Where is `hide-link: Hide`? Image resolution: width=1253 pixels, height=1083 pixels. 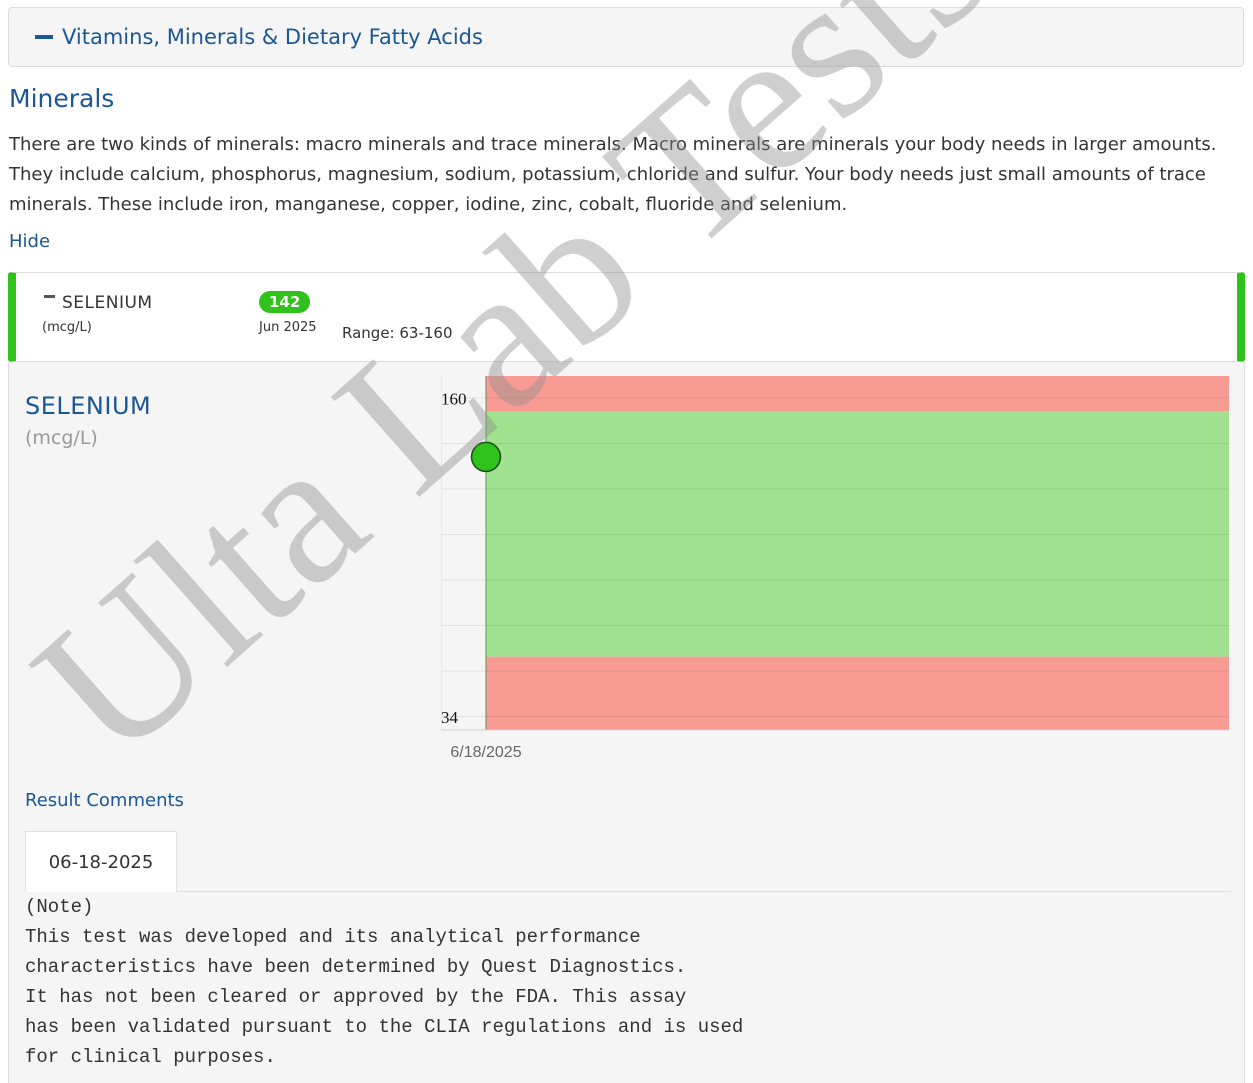
hide-link: Hide is located at coordinates (29, 241).